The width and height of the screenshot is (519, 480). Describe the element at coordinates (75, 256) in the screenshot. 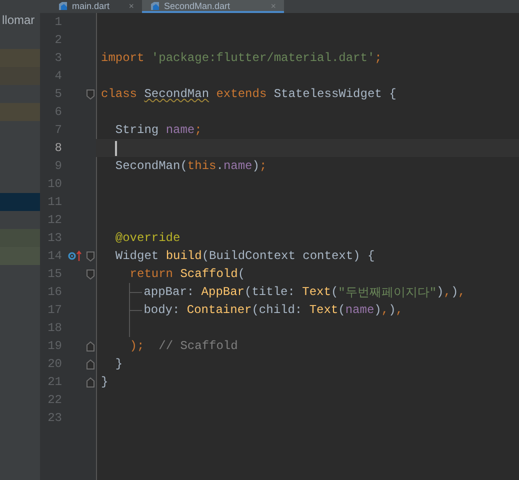

I see `override-marker-icon` at that location.